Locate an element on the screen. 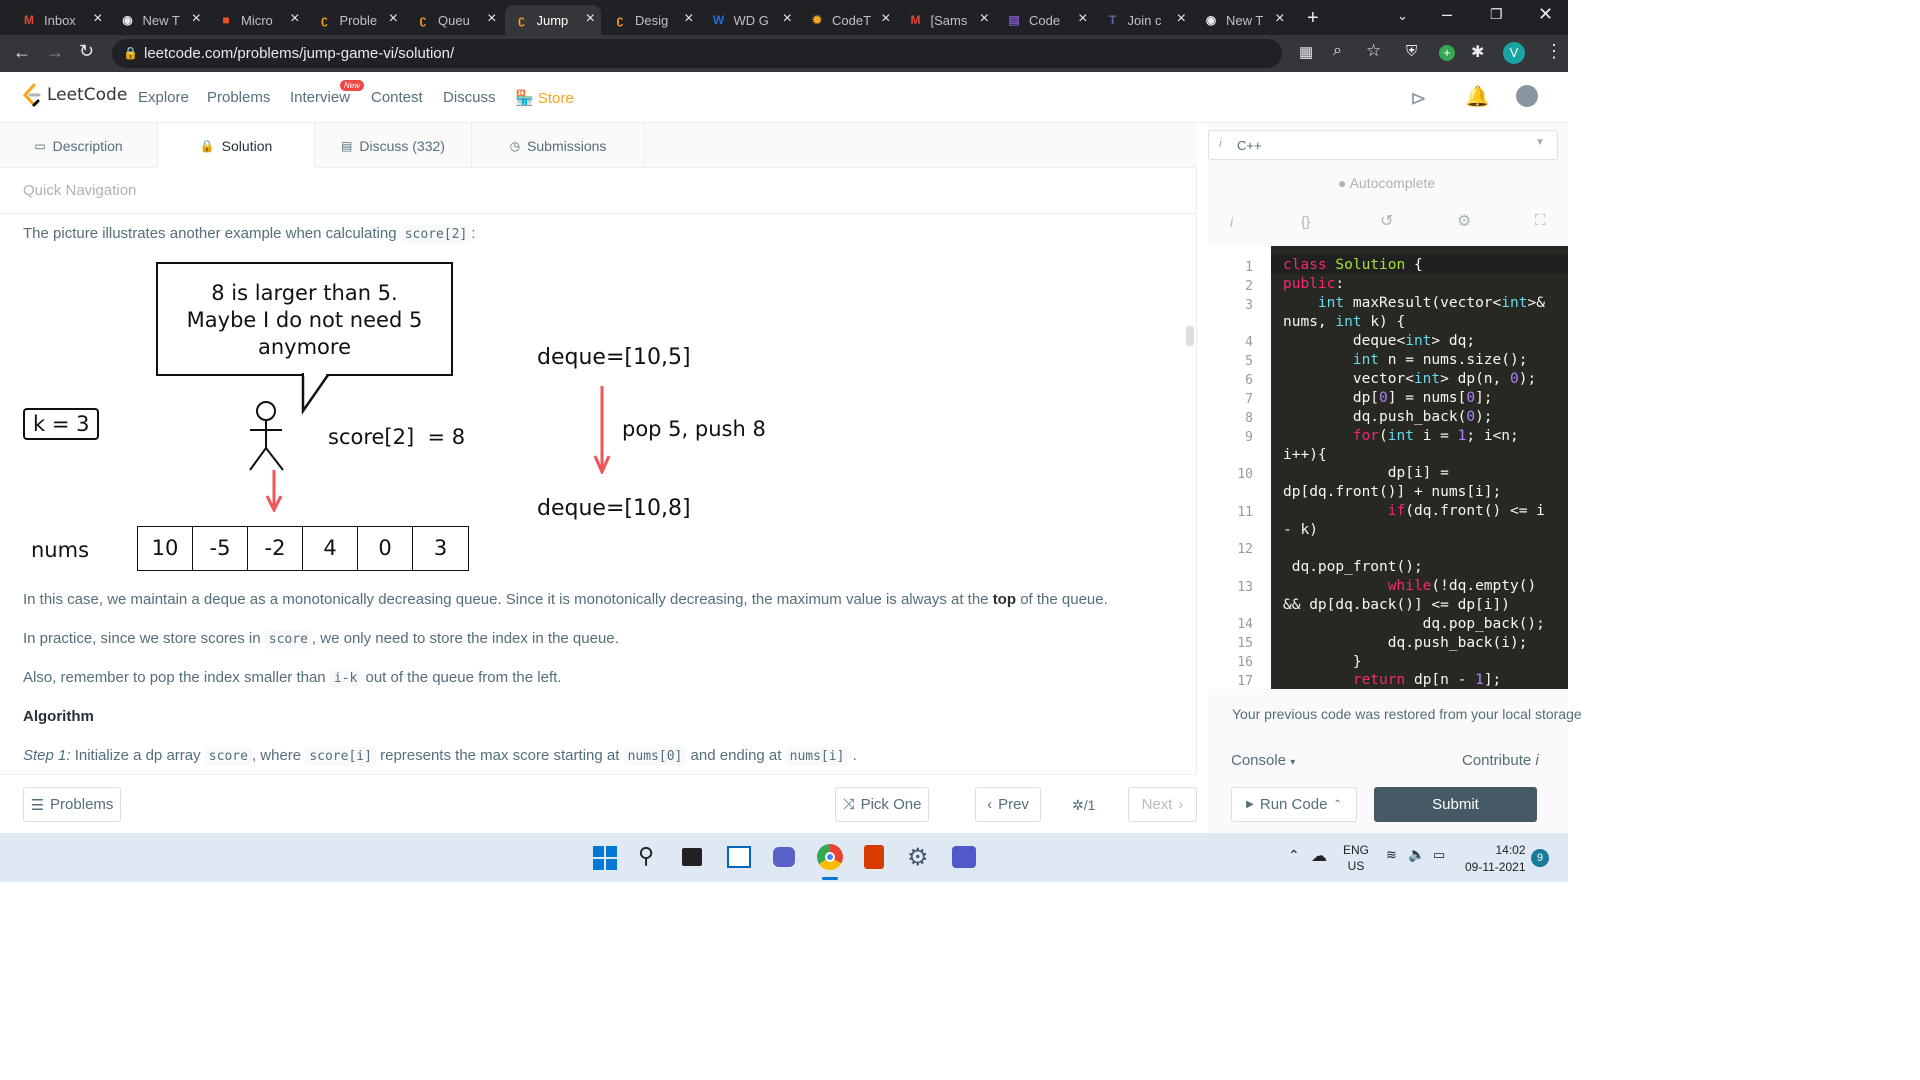 This screenshot has height=1080, width=1920. browser-tab: ʗ Proble × is located at coordinates (356, 20).